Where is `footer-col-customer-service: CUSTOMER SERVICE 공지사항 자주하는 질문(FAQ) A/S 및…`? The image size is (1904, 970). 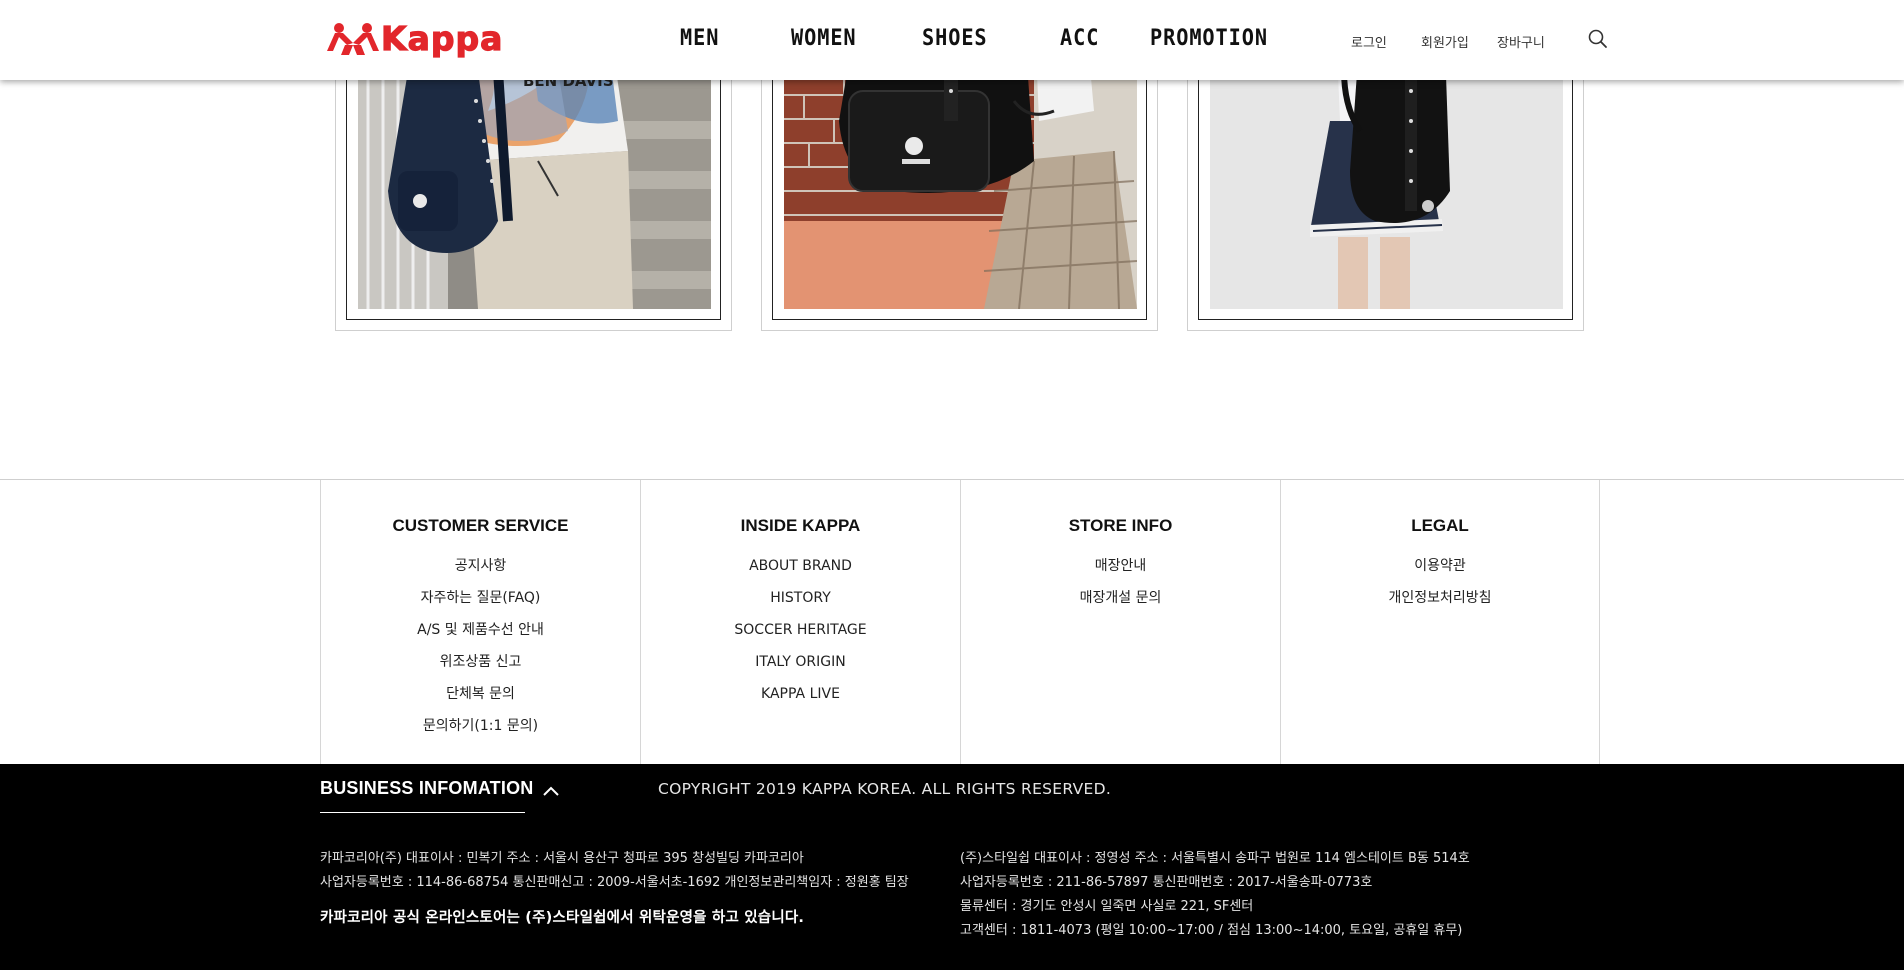
footer-col-customer-service: CUSTOMER SERVICE 공지사항 자주하는 질문(FAQ) A/S 및… is located at coordinates (480, 622).